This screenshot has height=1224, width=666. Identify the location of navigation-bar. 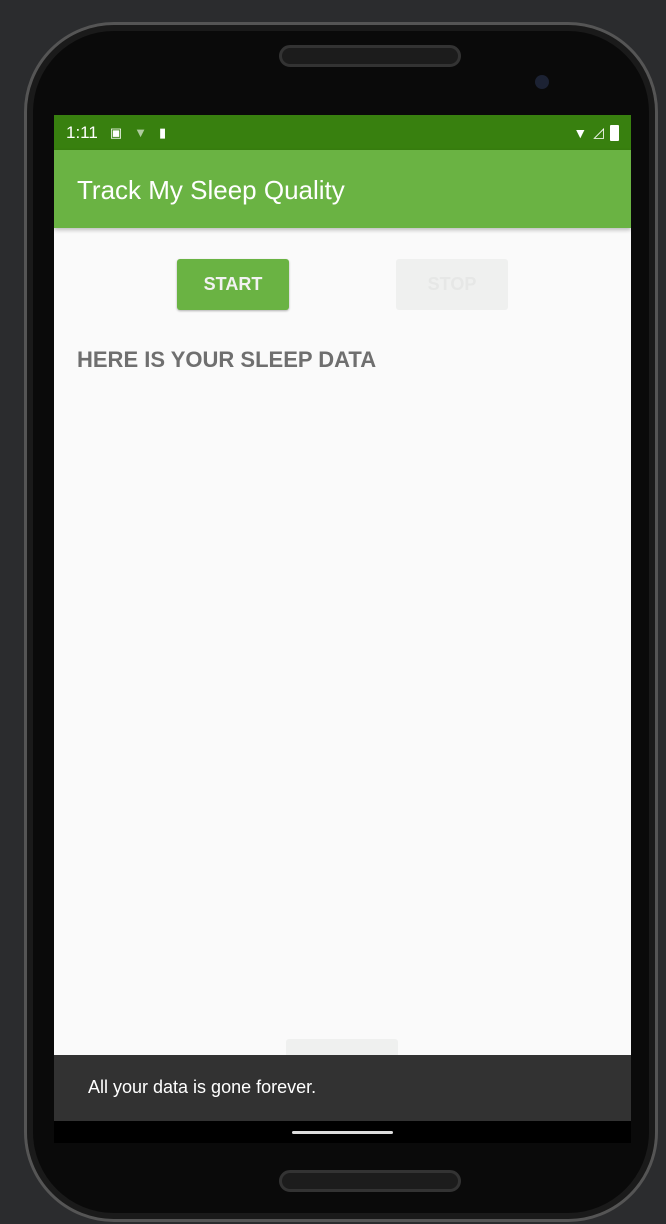
(342, 1132).